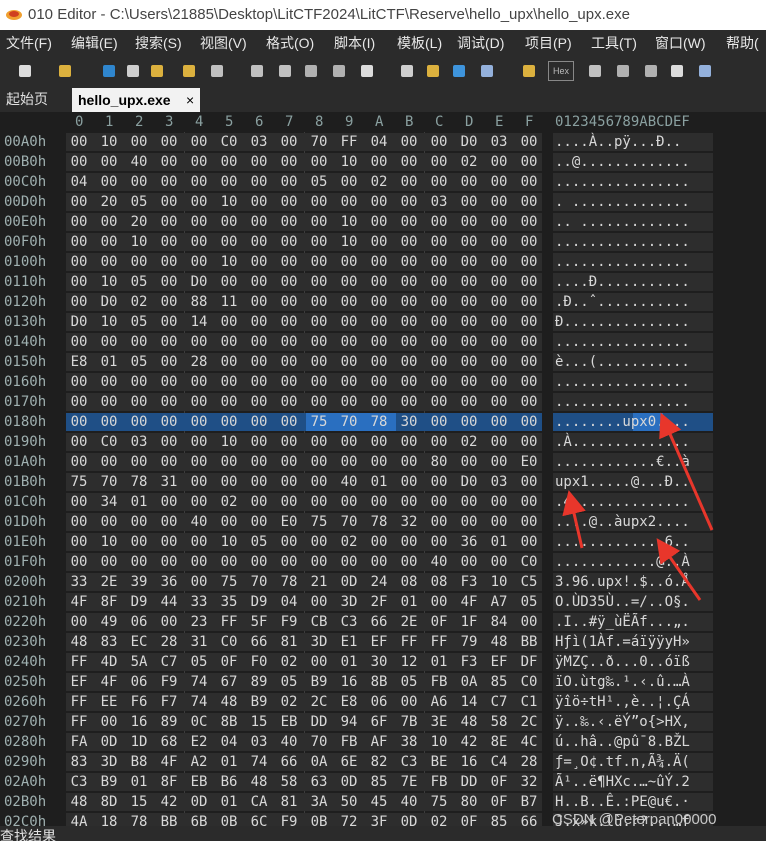  Describe the element at coordinates (439, 802) in the screenshot. I see `hex-byte: 75` at that location.